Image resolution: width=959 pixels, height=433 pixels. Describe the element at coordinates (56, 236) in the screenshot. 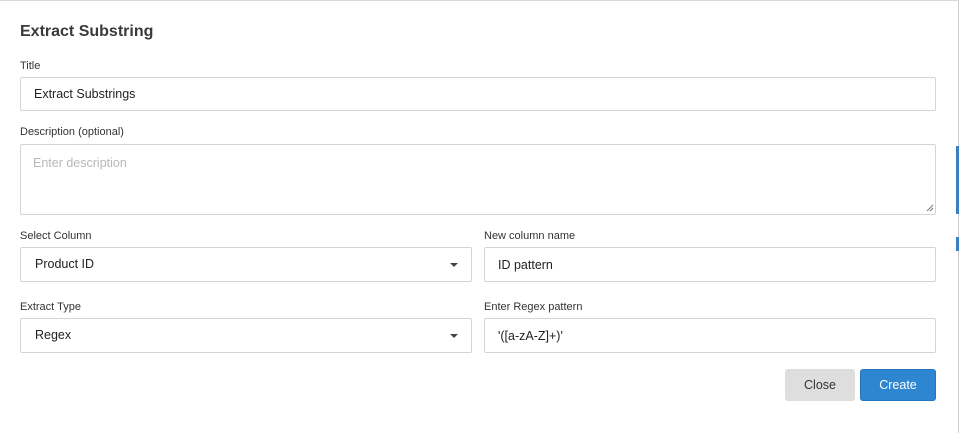

I see `select-column-label: Select Column` at that location.